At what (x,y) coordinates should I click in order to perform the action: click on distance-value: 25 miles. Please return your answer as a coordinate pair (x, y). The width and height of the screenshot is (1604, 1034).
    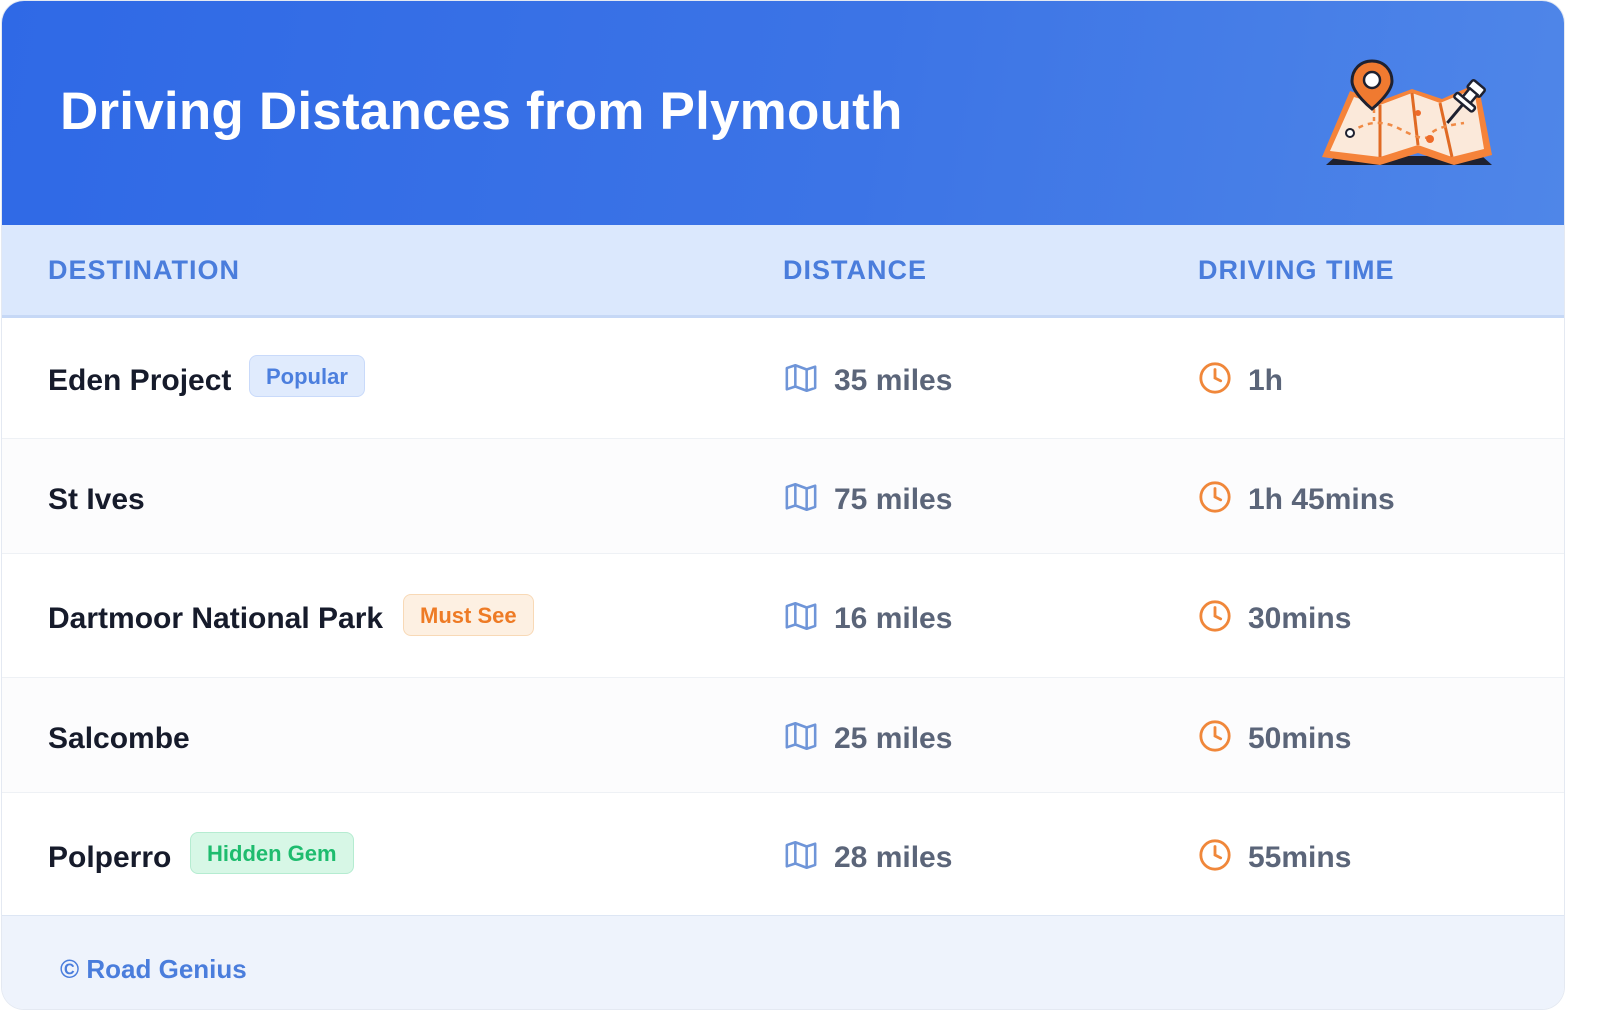
    Looking at the image, I should click on (893, 738).